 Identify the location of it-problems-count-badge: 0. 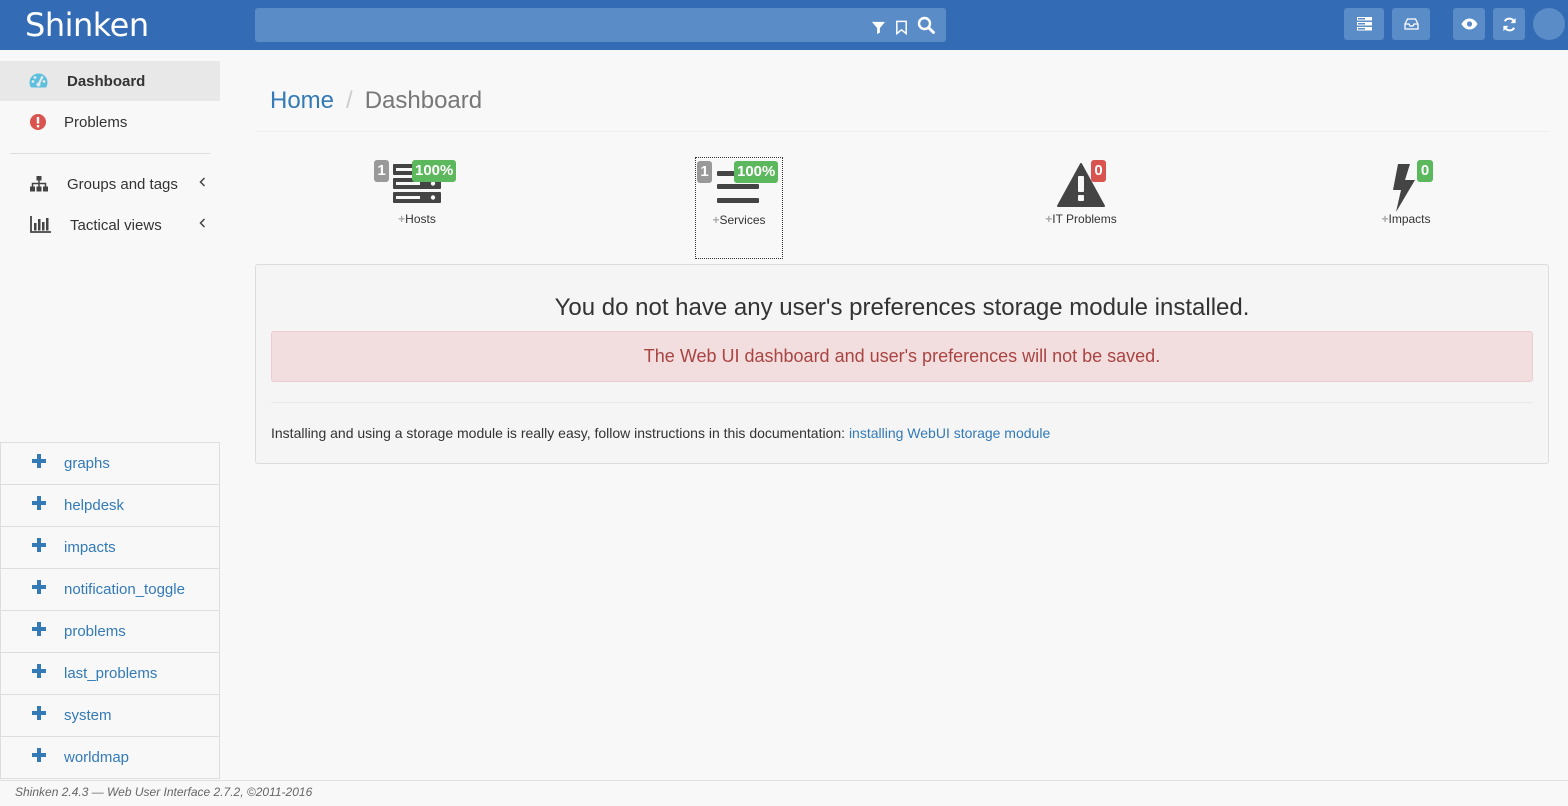
(1098, 171).